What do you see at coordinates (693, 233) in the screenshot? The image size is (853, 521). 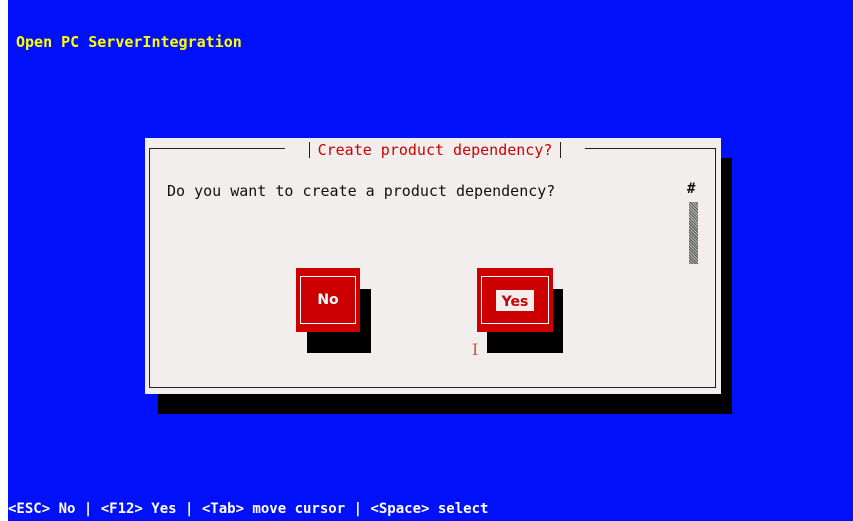 I see `dialog-scrollbar` at bounding box center [693, 233].